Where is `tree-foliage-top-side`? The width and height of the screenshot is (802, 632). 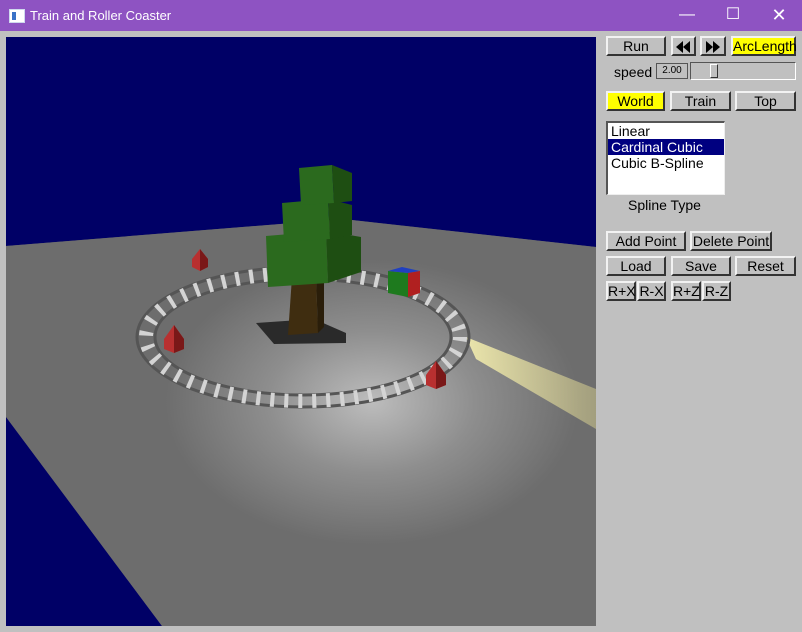
tree-foliage-top-side is located at coordinates (342, 184).